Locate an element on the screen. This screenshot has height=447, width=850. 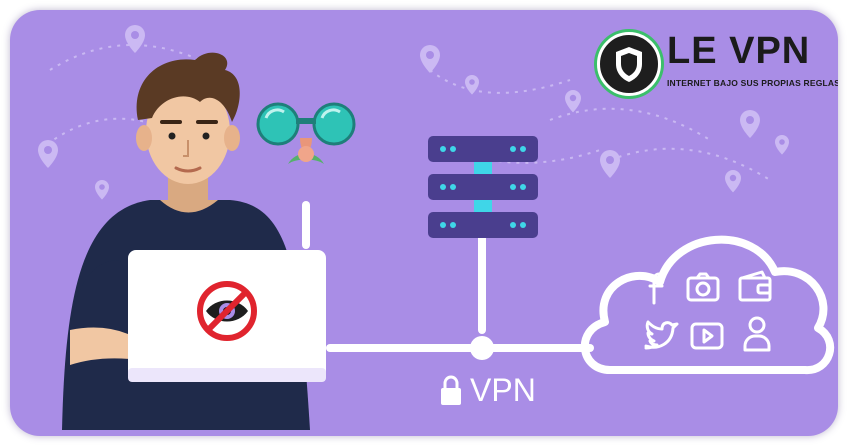
logo-badge-icon is located at coordinates (629, 64).